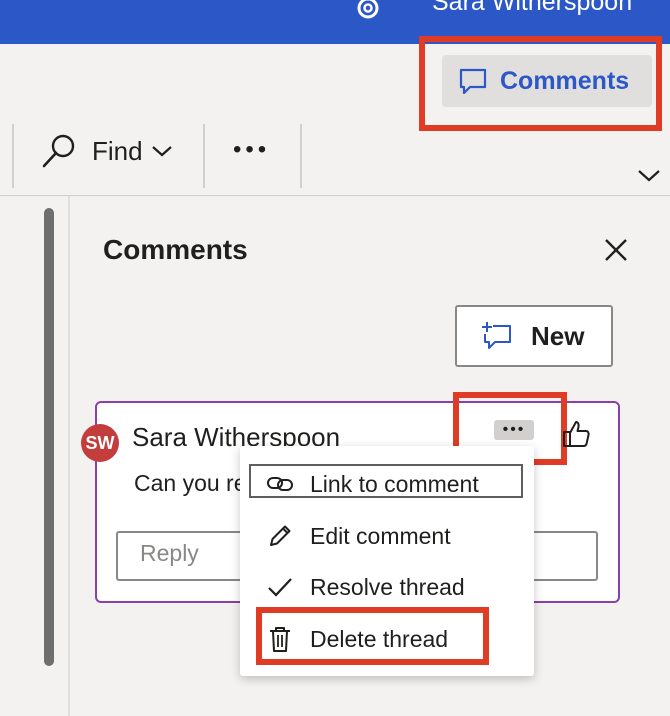 The image size is (670, 716). I want to click on menu-item-edit-comment: Edit comment, so click(387, 536).